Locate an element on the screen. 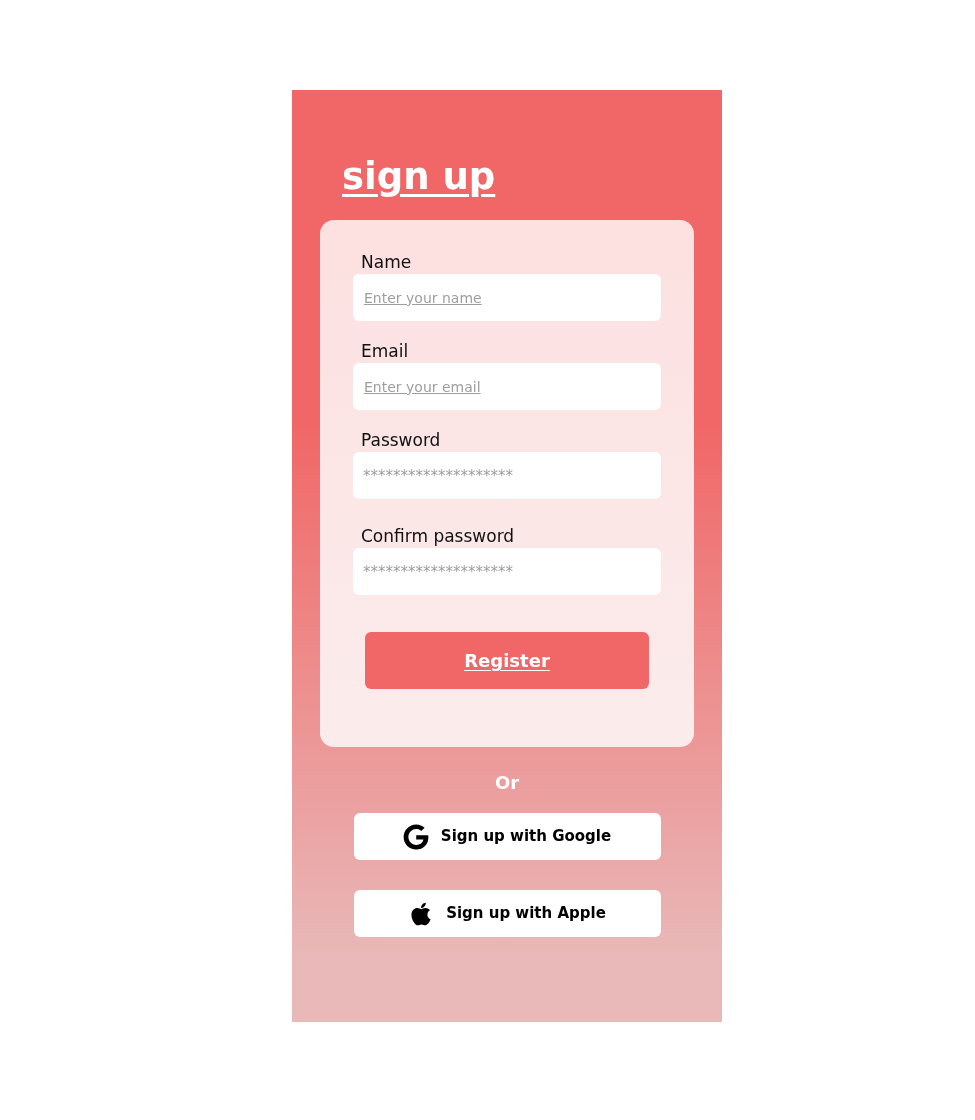 The width and height of the screenshot is (975, 1120). social-sign-up-button: Sign up with Google is located at coordinates (507, 836).